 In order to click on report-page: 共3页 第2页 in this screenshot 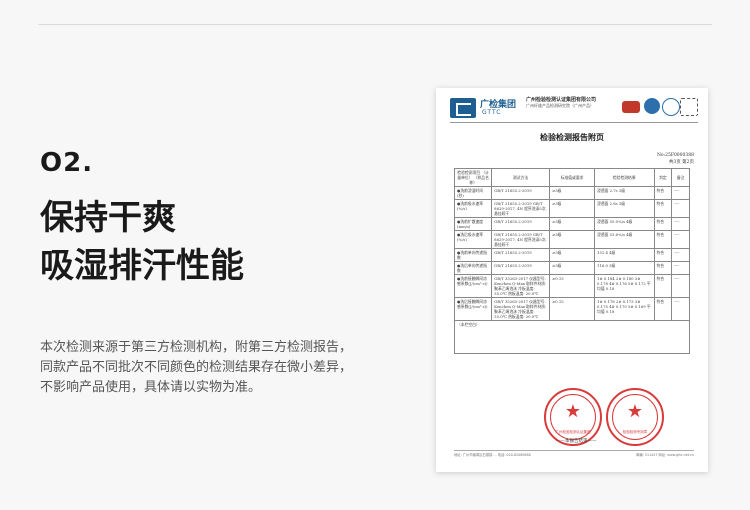, I will do `click(681, 162)`.